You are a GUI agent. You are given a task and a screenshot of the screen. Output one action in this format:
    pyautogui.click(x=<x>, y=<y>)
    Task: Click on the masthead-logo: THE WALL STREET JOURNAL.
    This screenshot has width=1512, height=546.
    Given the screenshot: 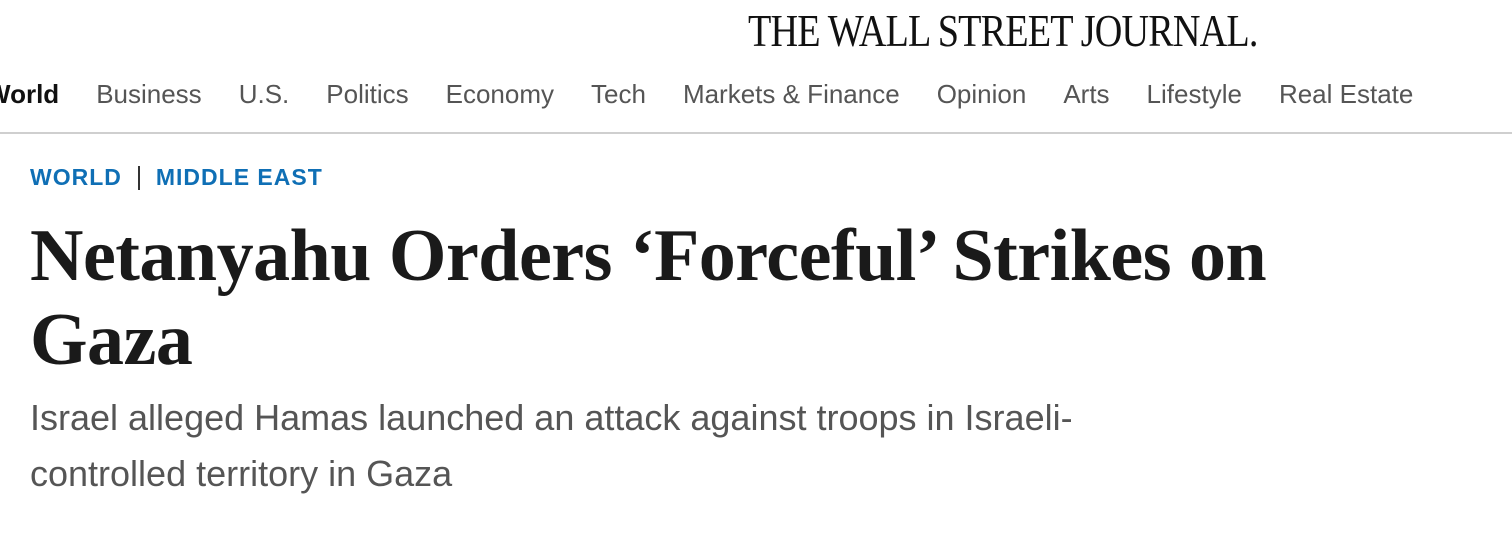 What is the action you would take?
    pyautogui.click(x=1055, y=30)
    